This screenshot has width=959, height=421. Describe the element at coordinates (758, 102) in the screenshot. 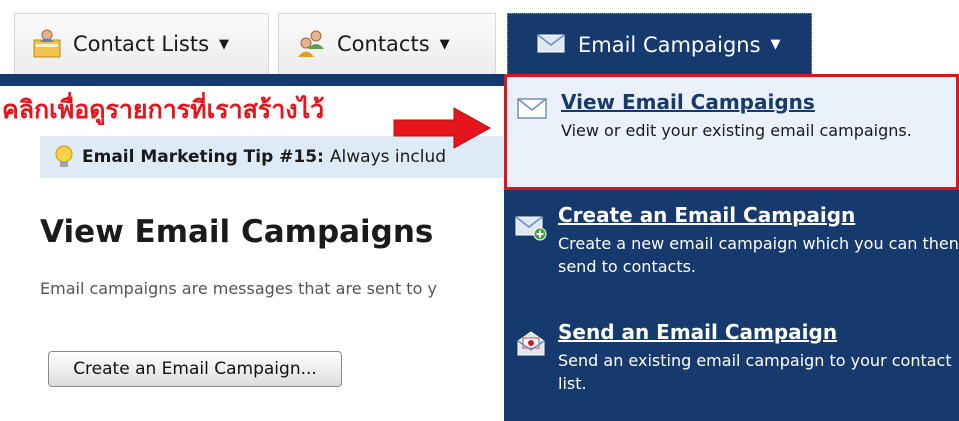

I see `menu-item-title: View Email Campaigns` at that location.